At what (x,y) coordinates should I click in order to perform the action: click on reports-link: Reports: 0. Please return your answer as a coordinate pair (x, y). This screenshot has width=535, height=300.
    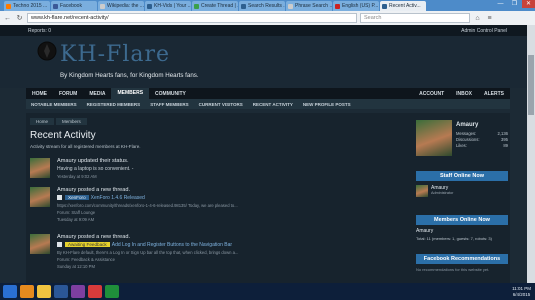
    Looking at the image, I should click on (39, 31).